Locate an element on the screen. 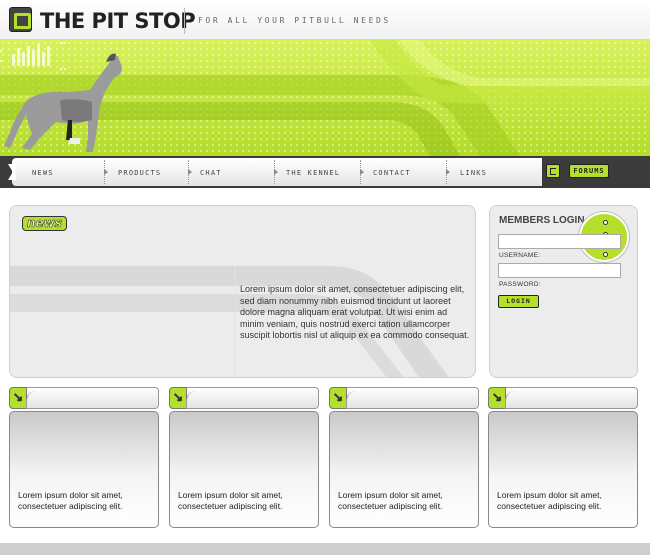 The image size is (650, 555). footer is located at coordinates (325, 549).